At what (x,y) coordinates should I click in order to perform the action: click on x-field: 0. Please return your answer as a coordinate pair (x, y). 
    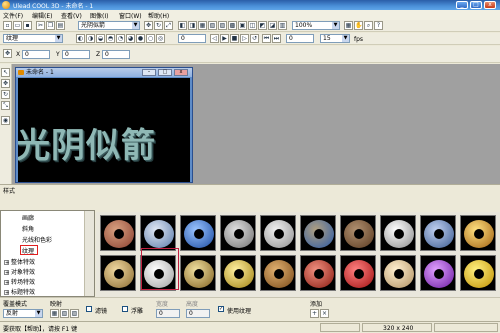
    Looking at the image, I should click on (36, 54).